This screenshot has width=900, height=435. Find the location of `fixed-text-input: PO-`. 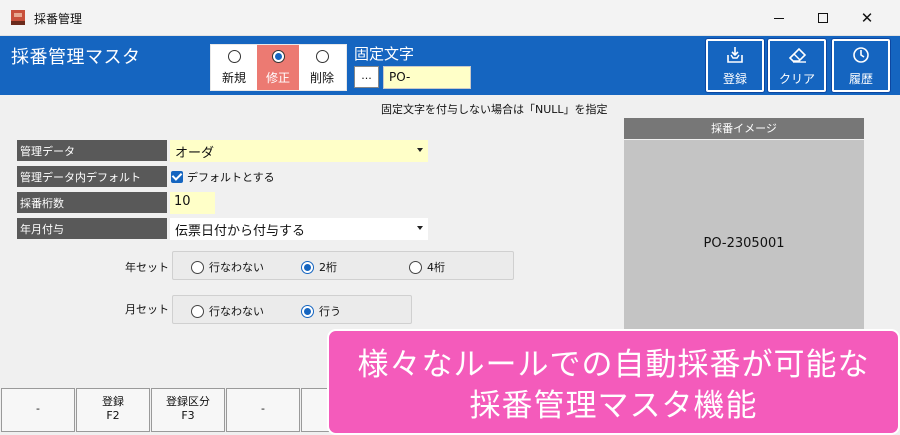

fixed-text-input: PO- is located at coordinates (427, 77).